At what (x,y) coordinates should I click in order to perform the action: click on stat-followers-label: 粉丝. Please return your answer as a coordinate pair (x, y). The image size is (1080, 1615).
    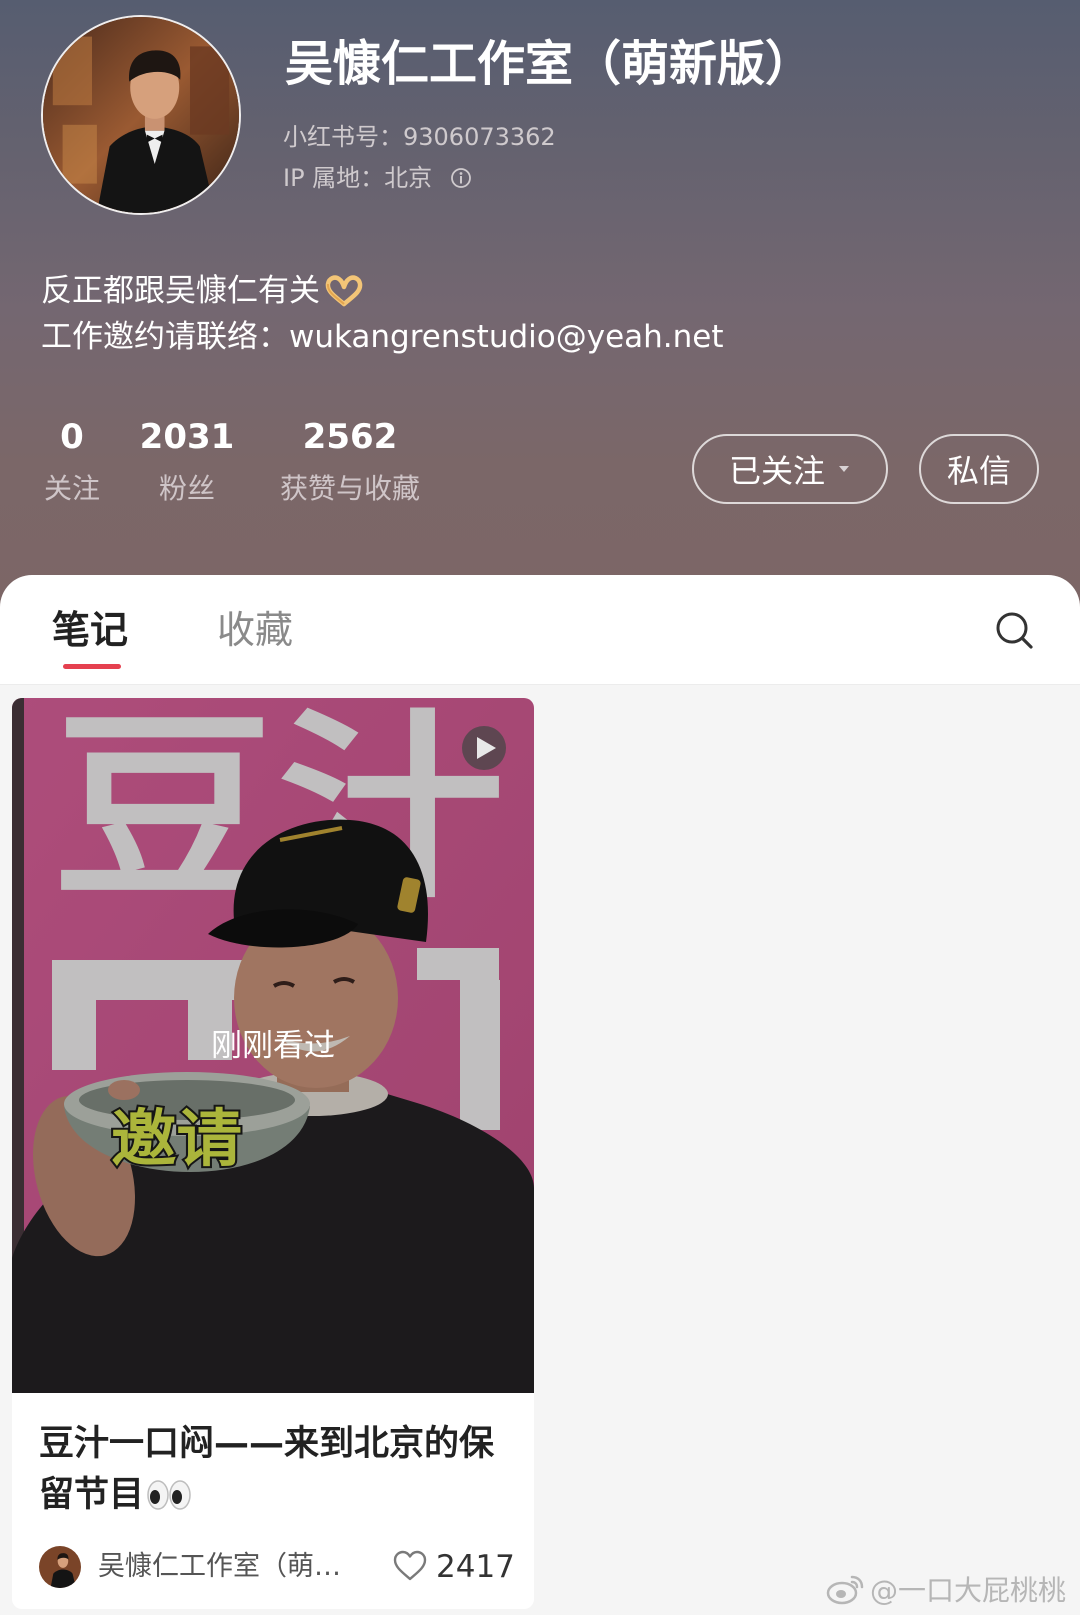
    Looking at the image, I should click on (186, 488).